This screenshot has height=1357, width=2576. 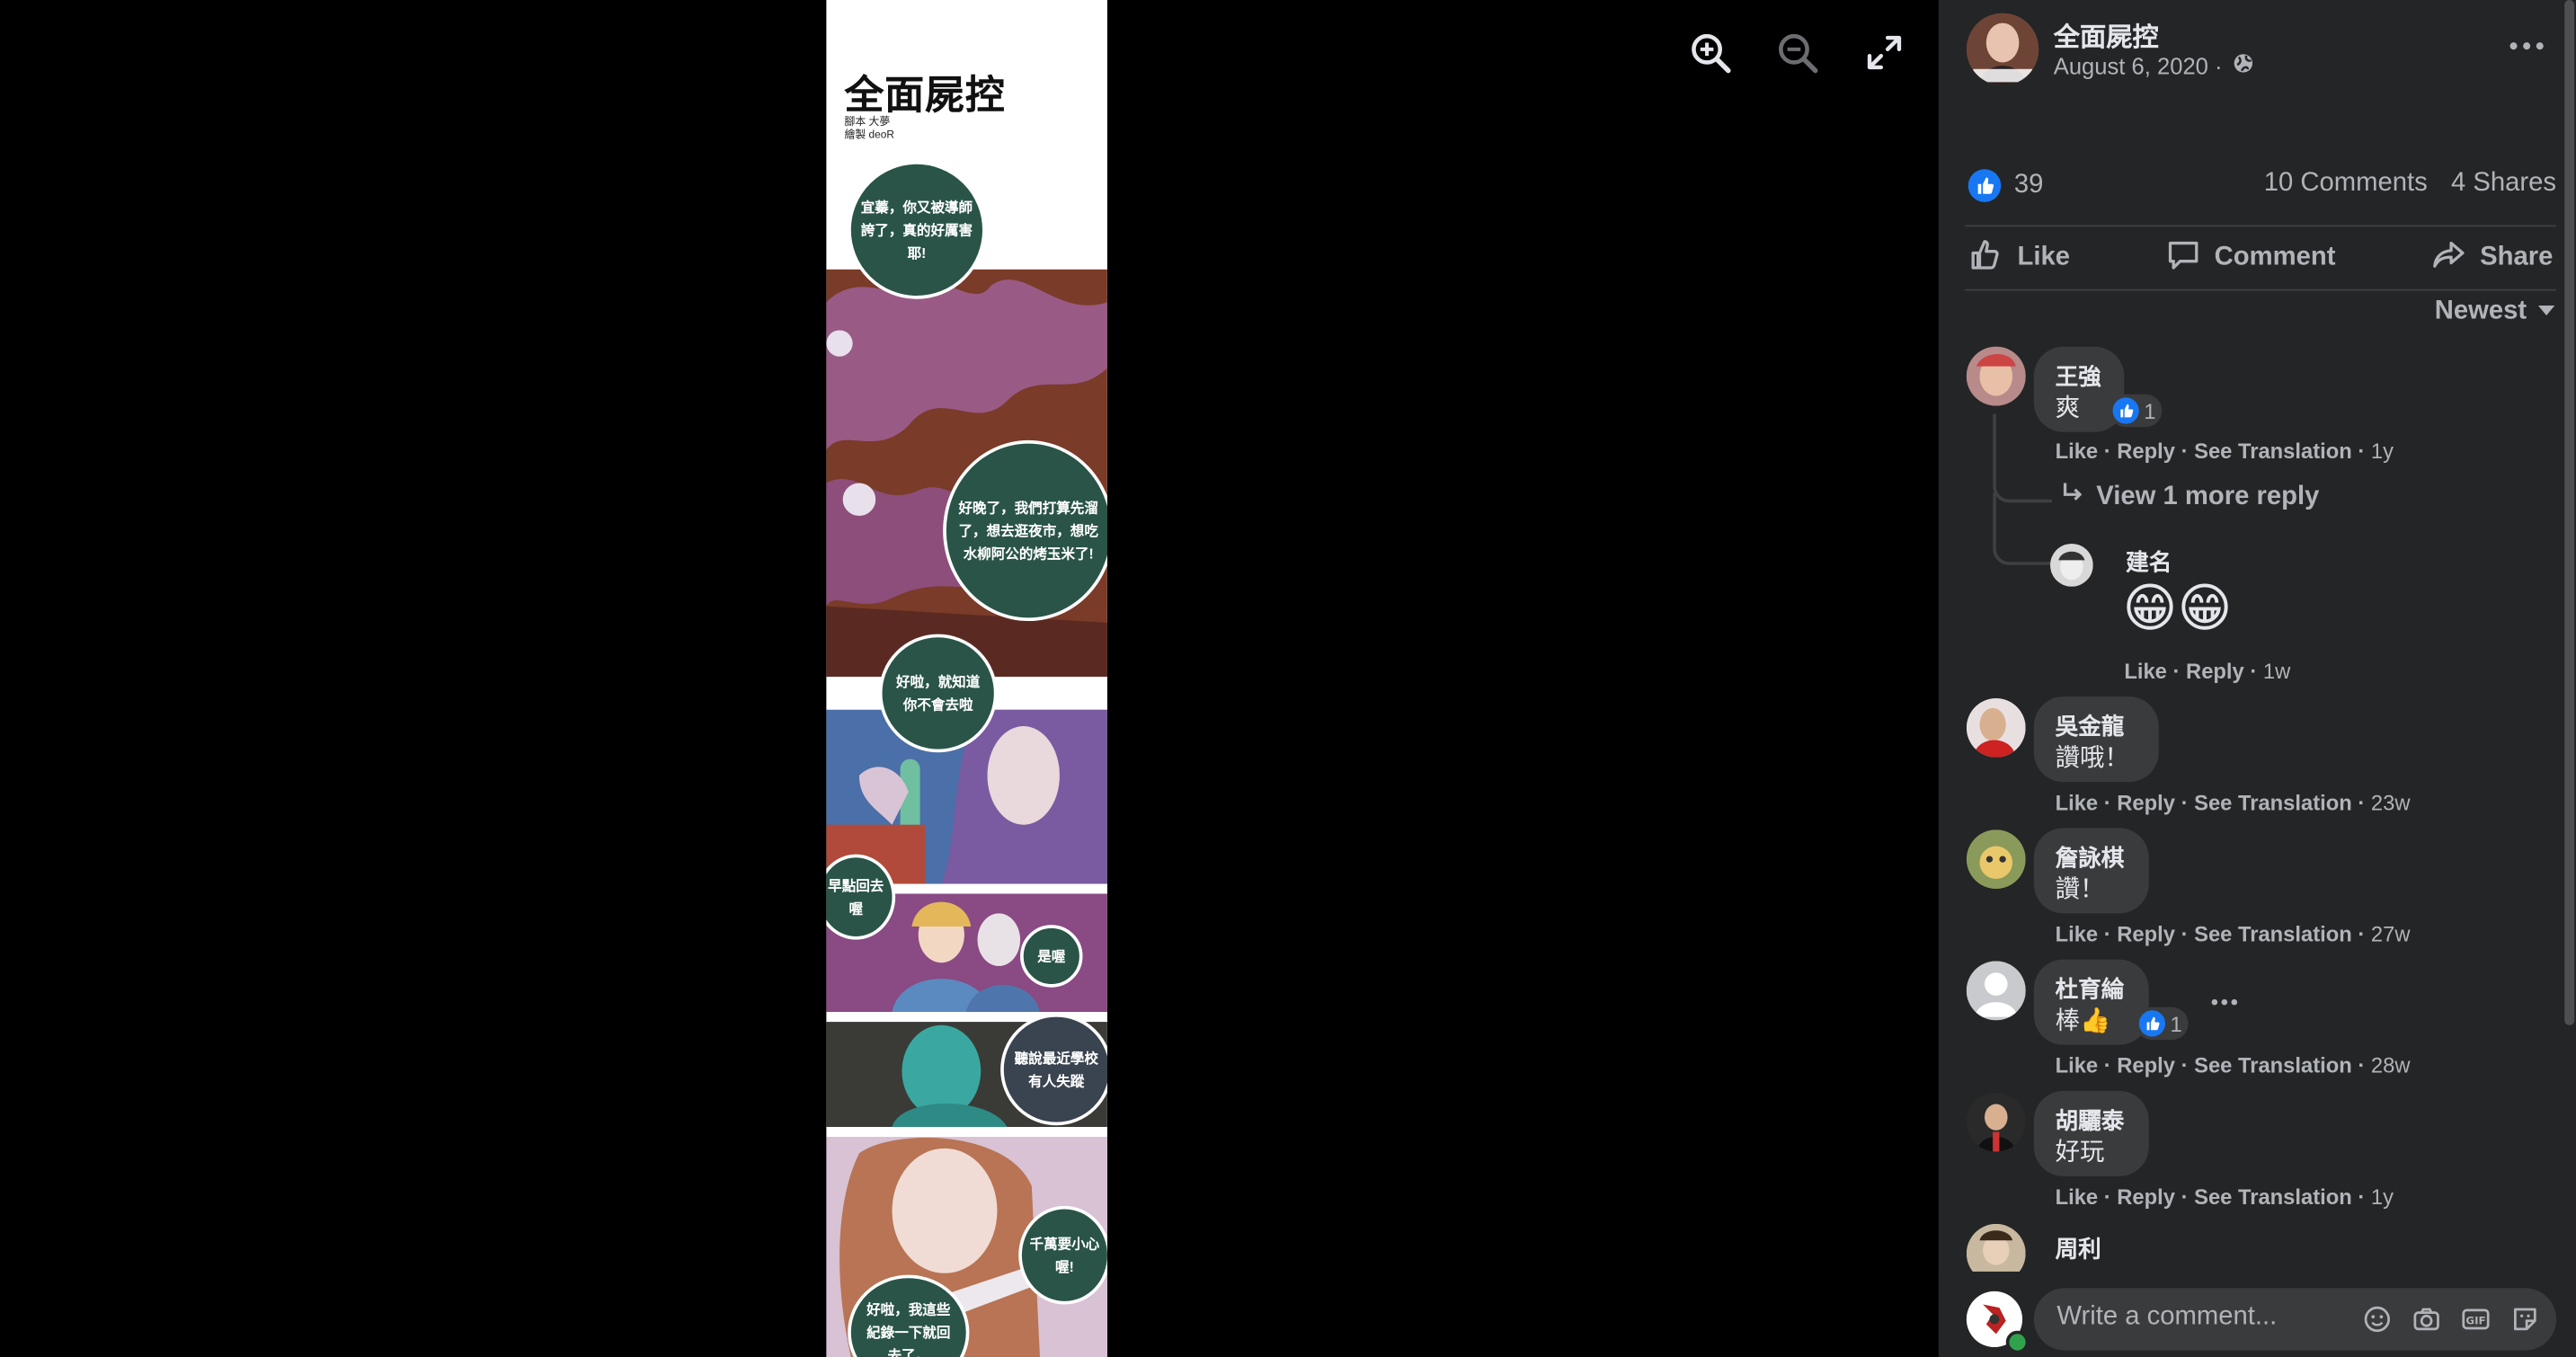 I want to click on replier-avatar, so click(x=2071, y=565).